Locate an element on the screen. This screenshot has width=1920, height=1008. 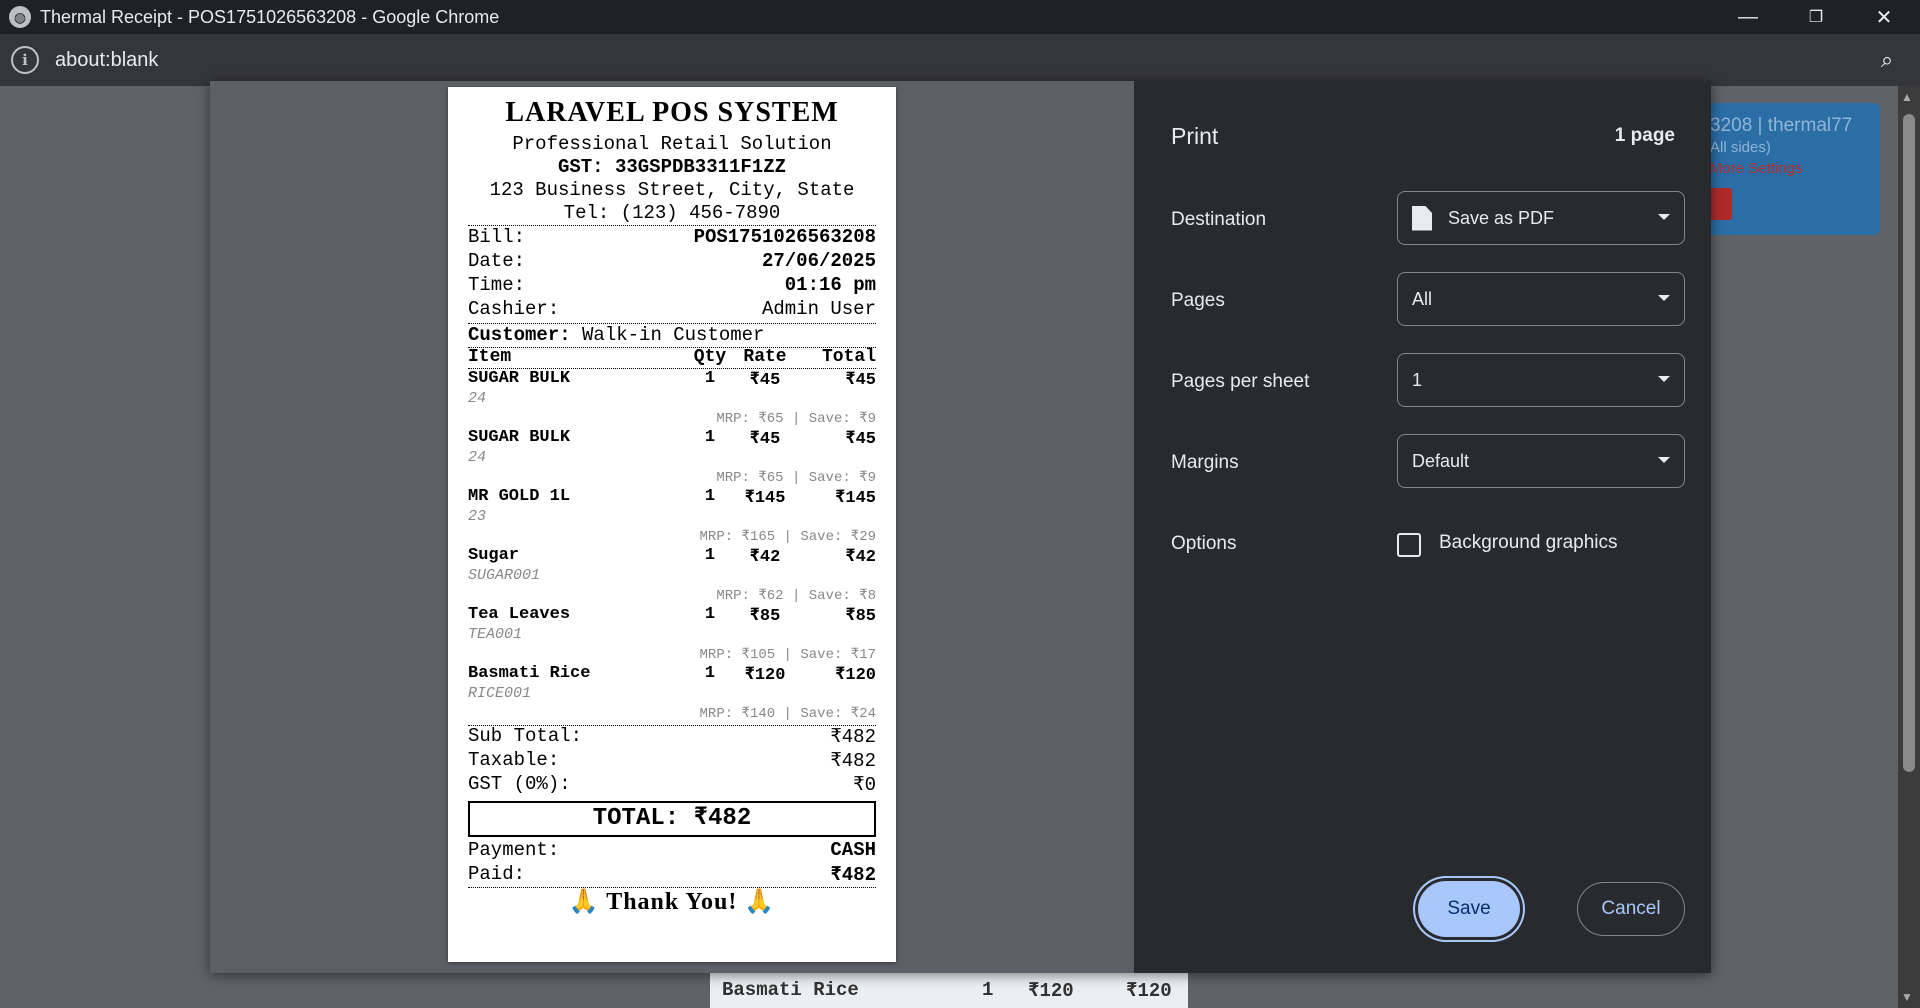
background-graphics-label: Background graphics is located at coordinates (1528, 543).